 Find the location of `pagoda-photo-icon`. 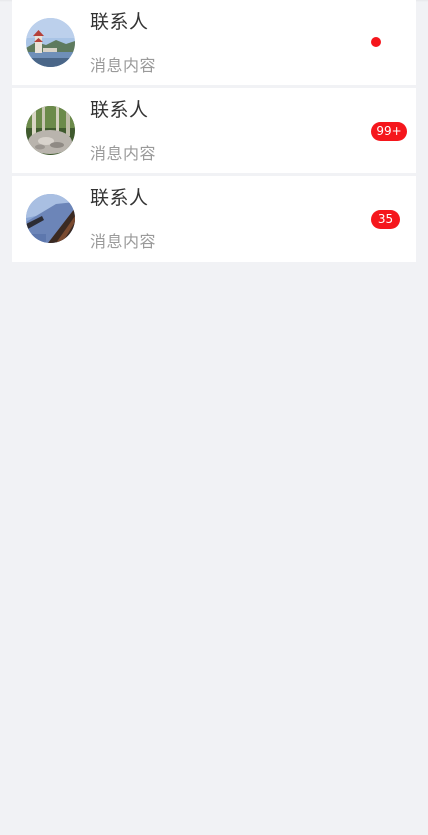

pagoda-photo-icon is located at coordinates (50, 42).